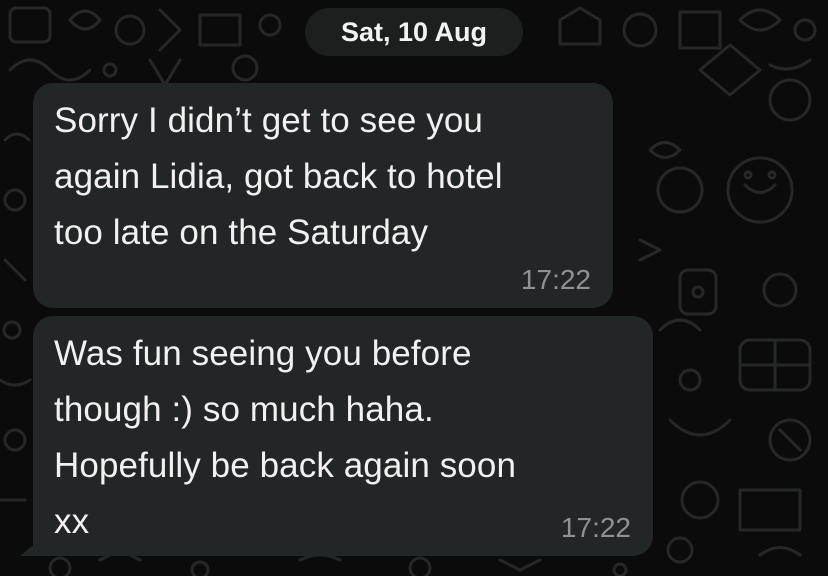  Describe the element at coordinates (414, 32) in the screenshot. I see `date-separator: Sat, 10 Aug` at that location.